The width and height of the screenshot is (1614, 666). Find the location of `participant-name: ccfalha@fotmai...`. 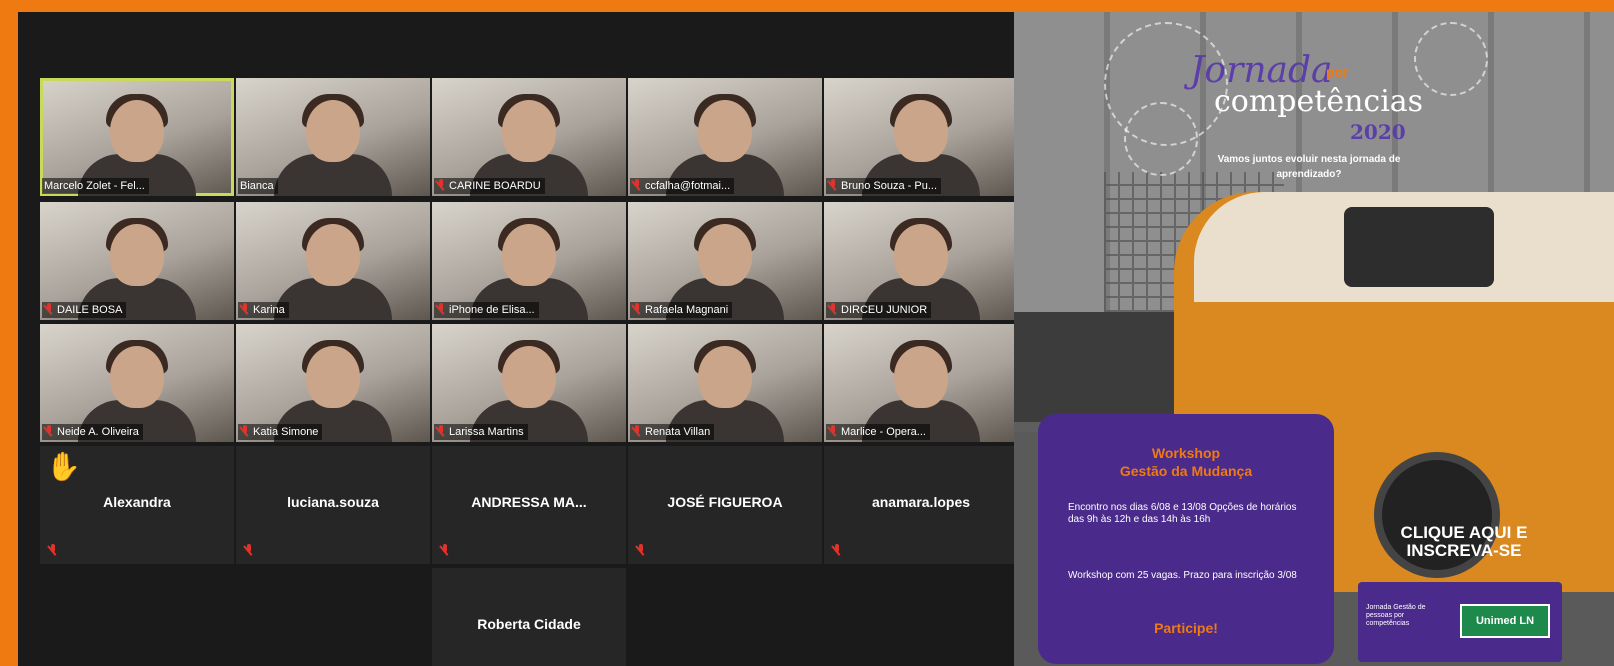

participant-name: ccfalha@fotmai... is located at coordinates (682, 186).